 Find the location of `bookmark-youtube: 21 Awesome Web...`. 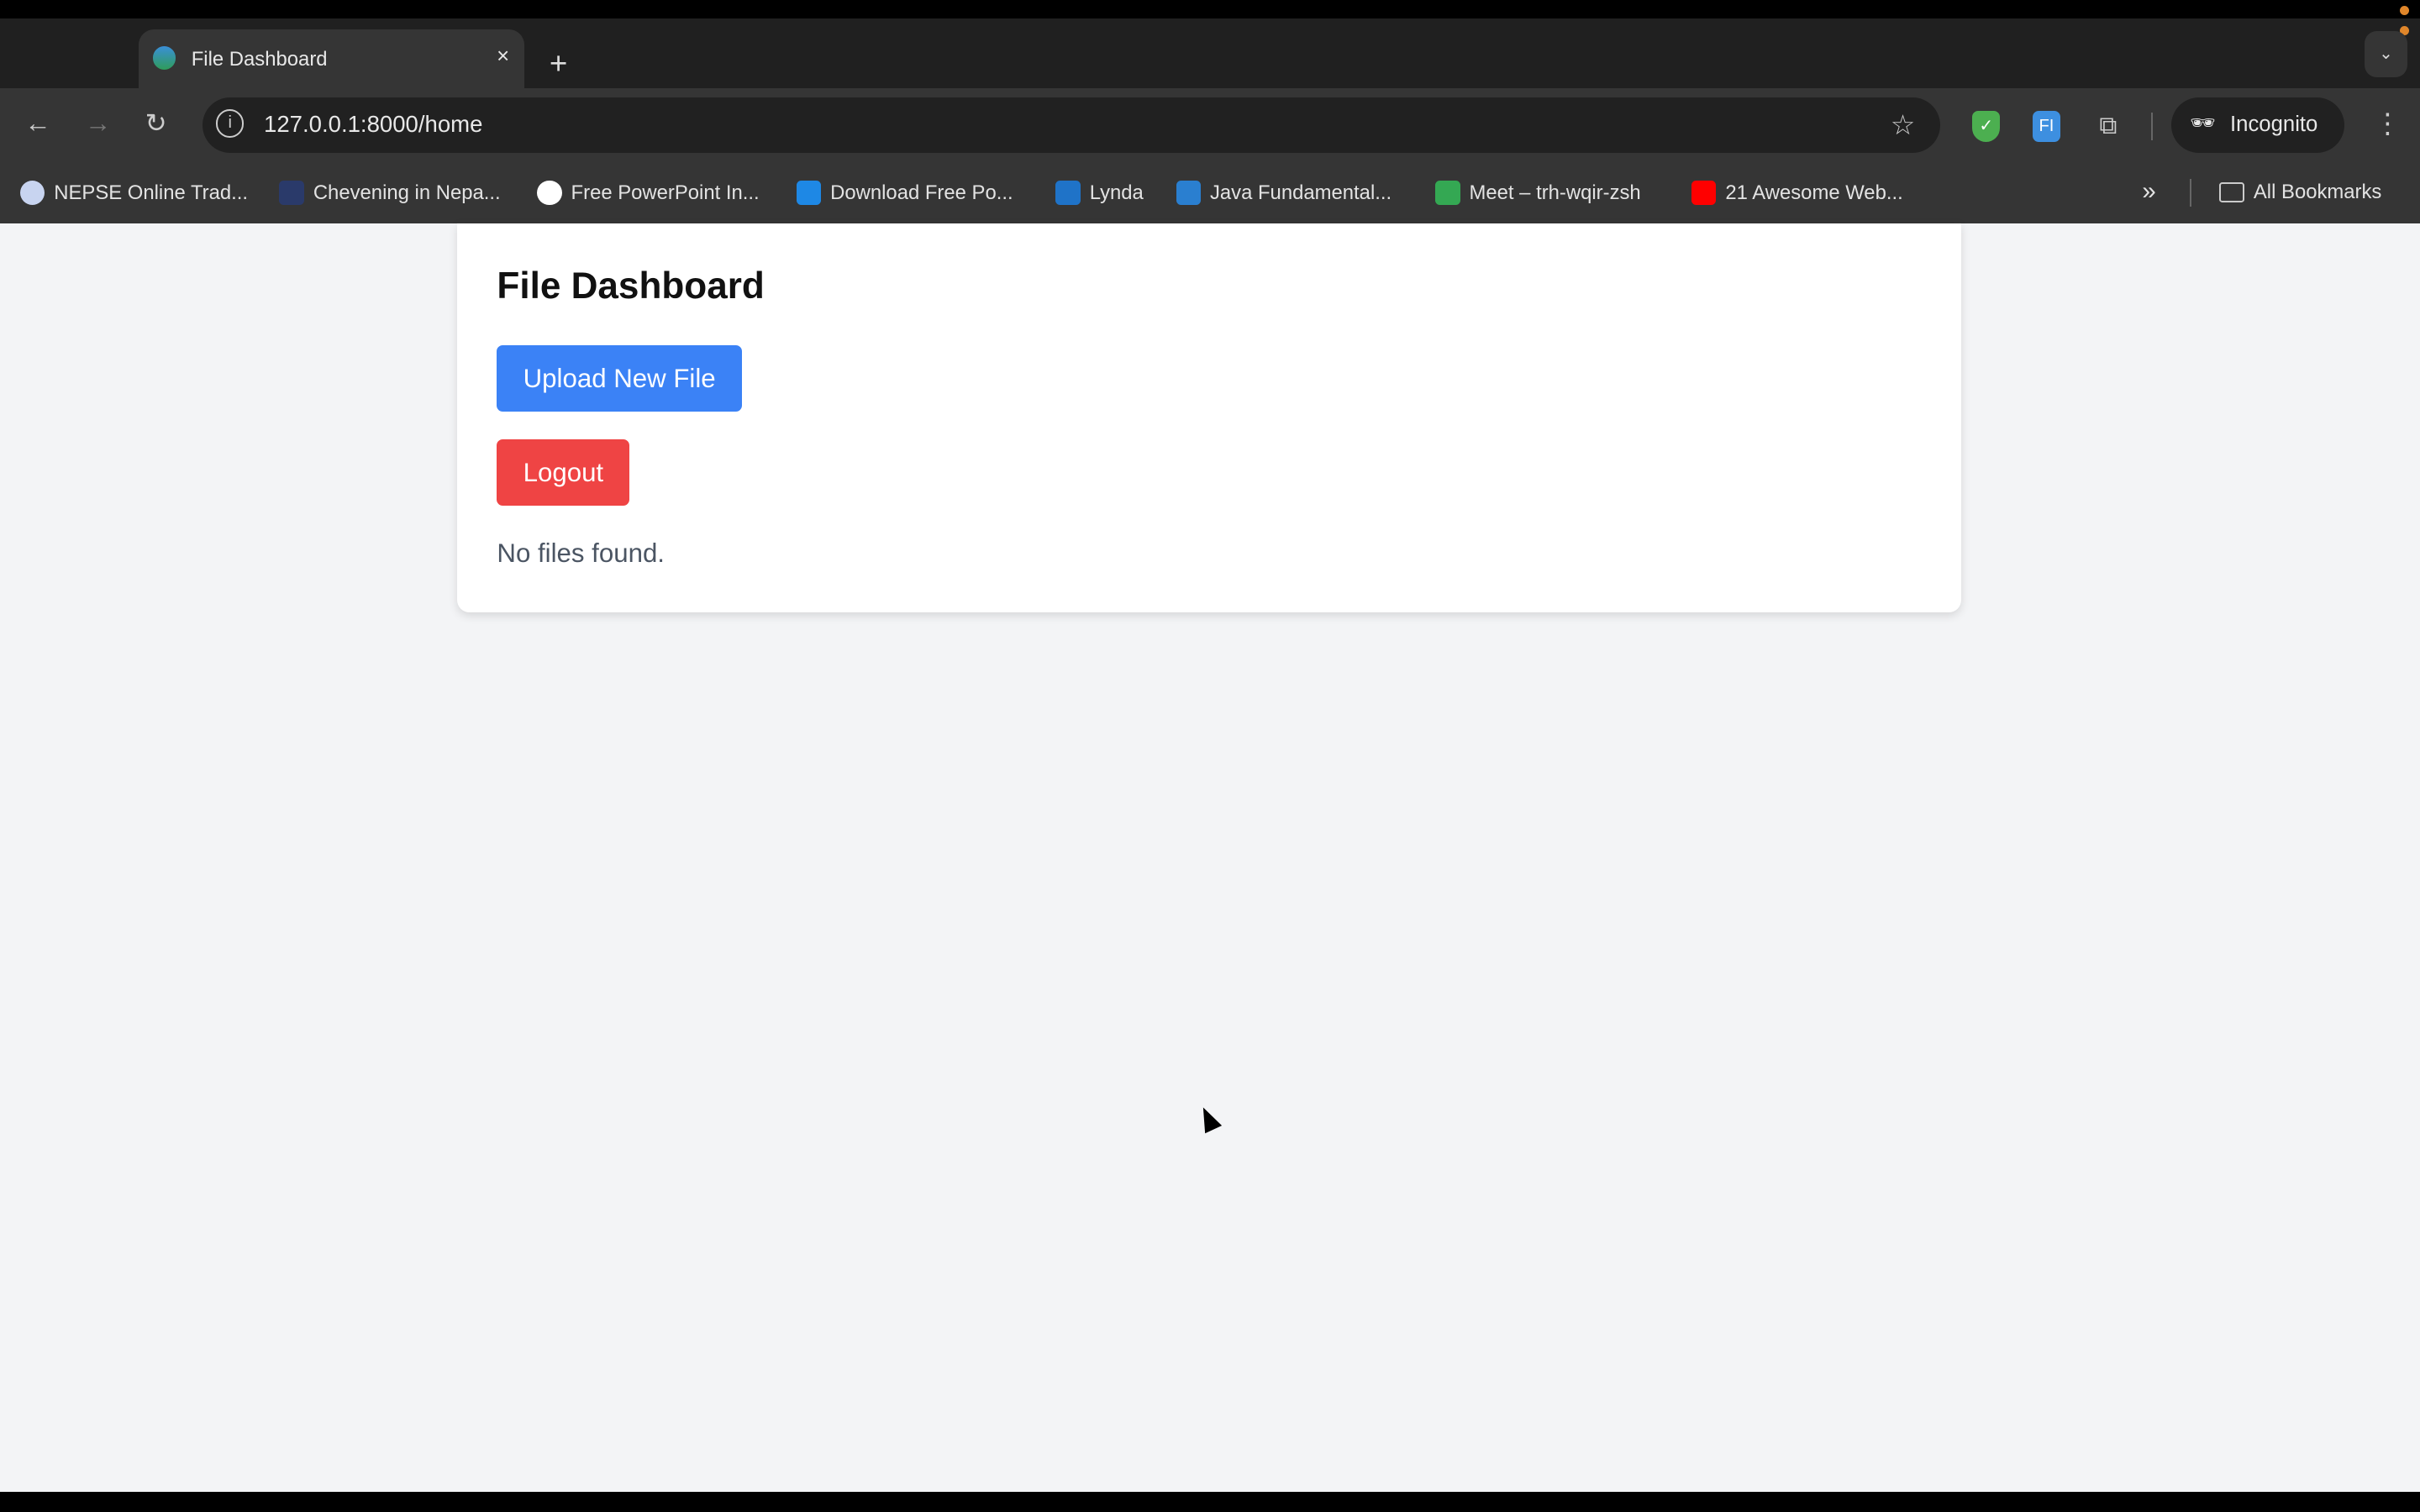

bookmark-youtube: 21 Awesome Web... is located at coordinates (1797, 193).